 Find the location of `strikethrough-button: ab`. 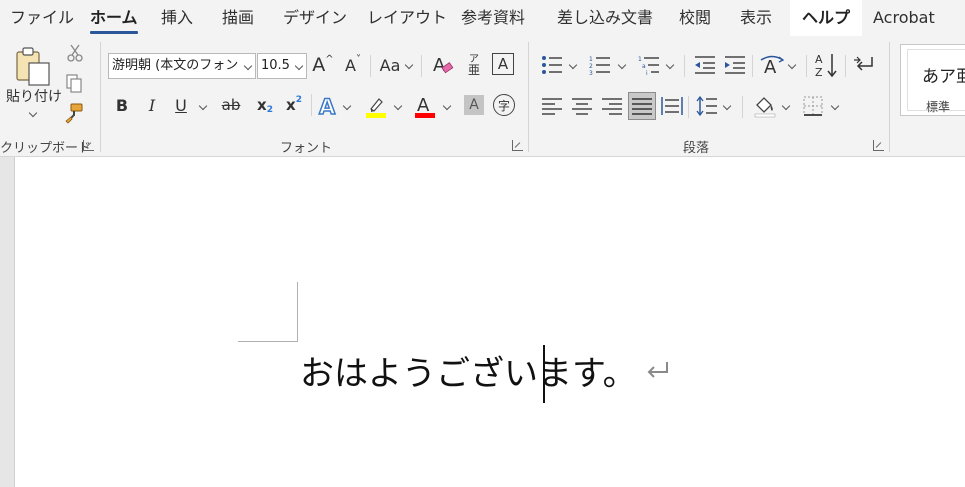

strikethrough-button: ab is located at coordinates (231, 105).